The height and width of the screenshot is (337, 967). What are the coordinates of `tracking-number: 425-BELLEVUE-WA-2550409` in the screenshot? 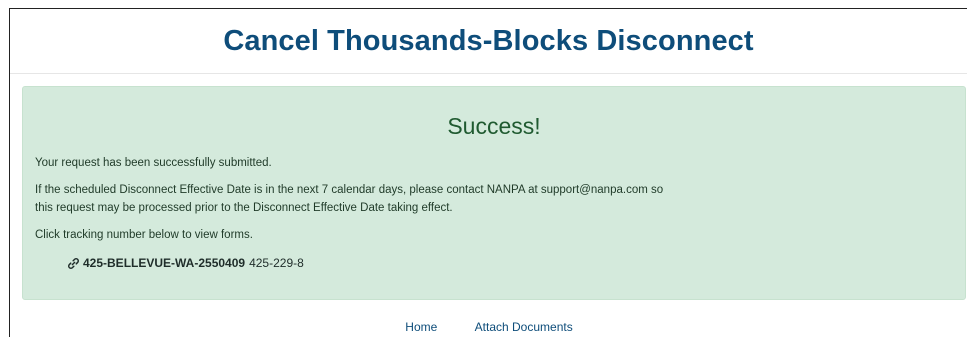 It's located at (164, 263).